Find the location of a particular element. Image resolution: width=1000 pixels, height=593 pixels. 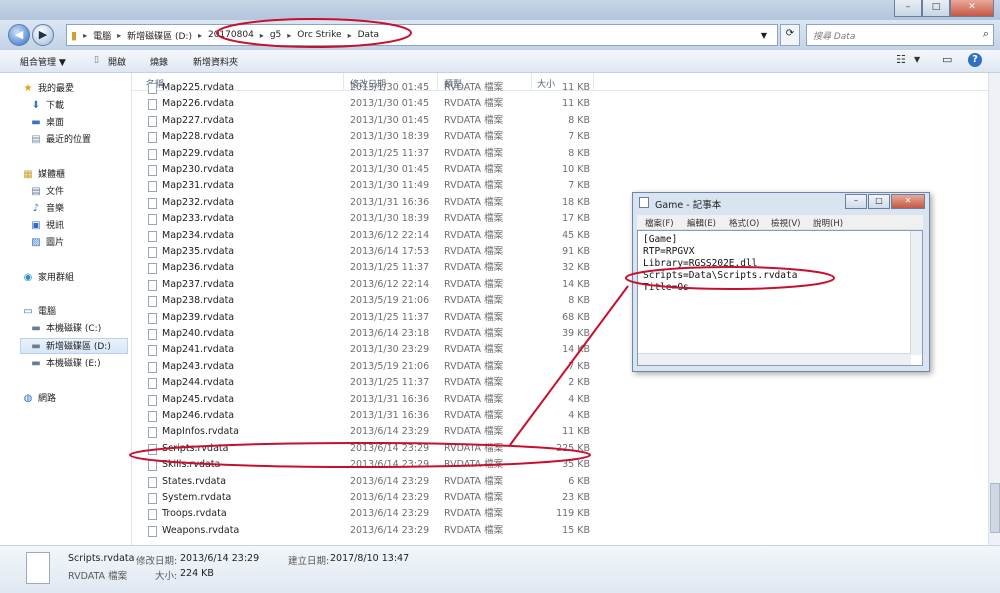

annotation-ellipse-line is located at coordinates (730, 278).